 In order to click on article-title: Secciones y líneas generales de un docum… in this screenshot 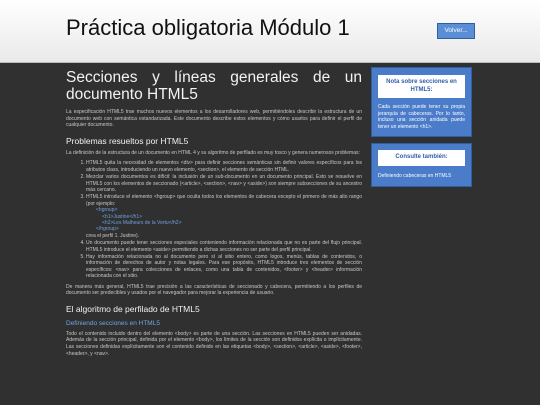, I will do `click(214, 86)`.